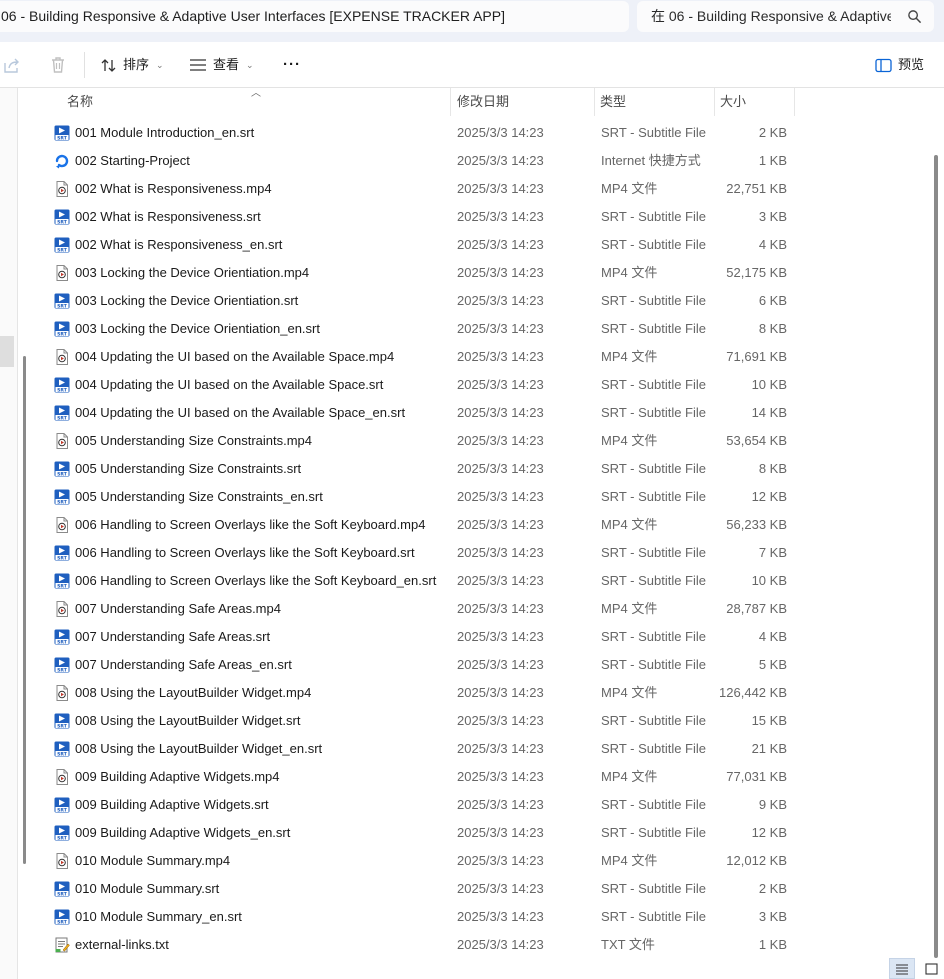 The width and height of the screenshot is (944, 979). What do you see at coordinates (936, 556) in the screenshot?
I see `vertical-scrollbar` at bounding box center [936, 556].